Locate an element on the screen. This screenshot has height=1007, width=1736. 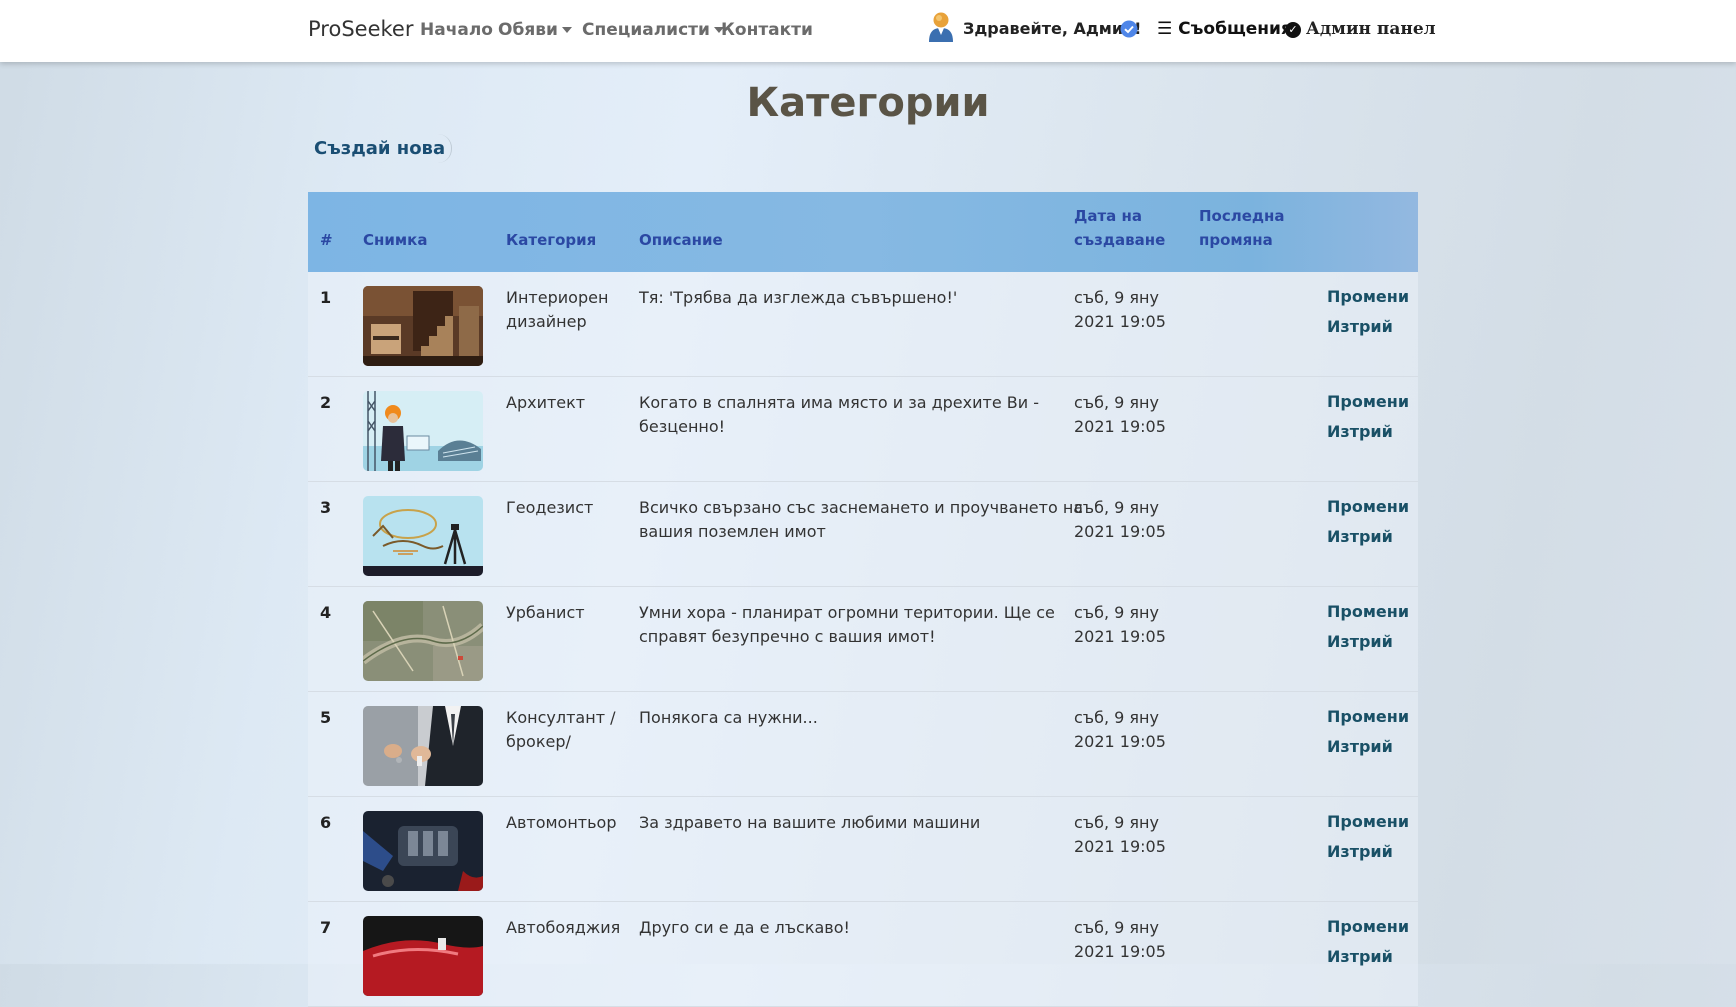
brand-logo: ProSeeker is located at coordinates (360, 29).